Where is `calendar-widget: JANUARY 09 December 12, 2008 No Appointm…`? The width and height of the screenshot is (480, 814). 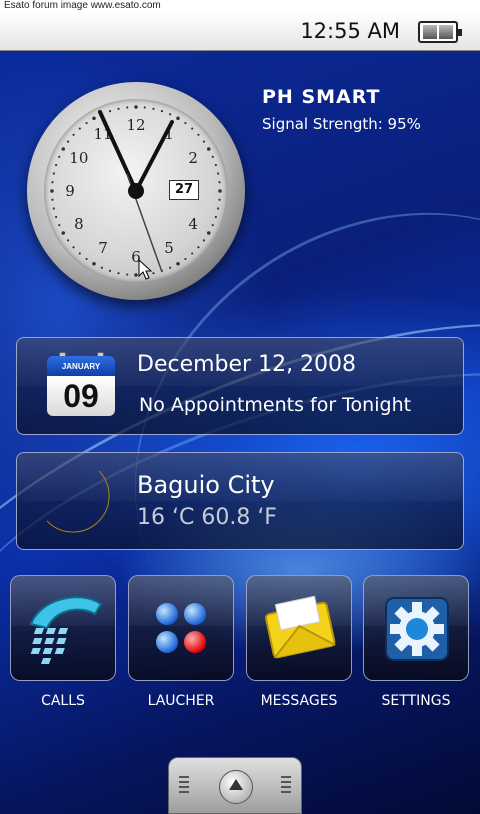 calendar-widget: JANUARY 09 December 12, 2008 No Appointm… is located at coordinates (240, 386).